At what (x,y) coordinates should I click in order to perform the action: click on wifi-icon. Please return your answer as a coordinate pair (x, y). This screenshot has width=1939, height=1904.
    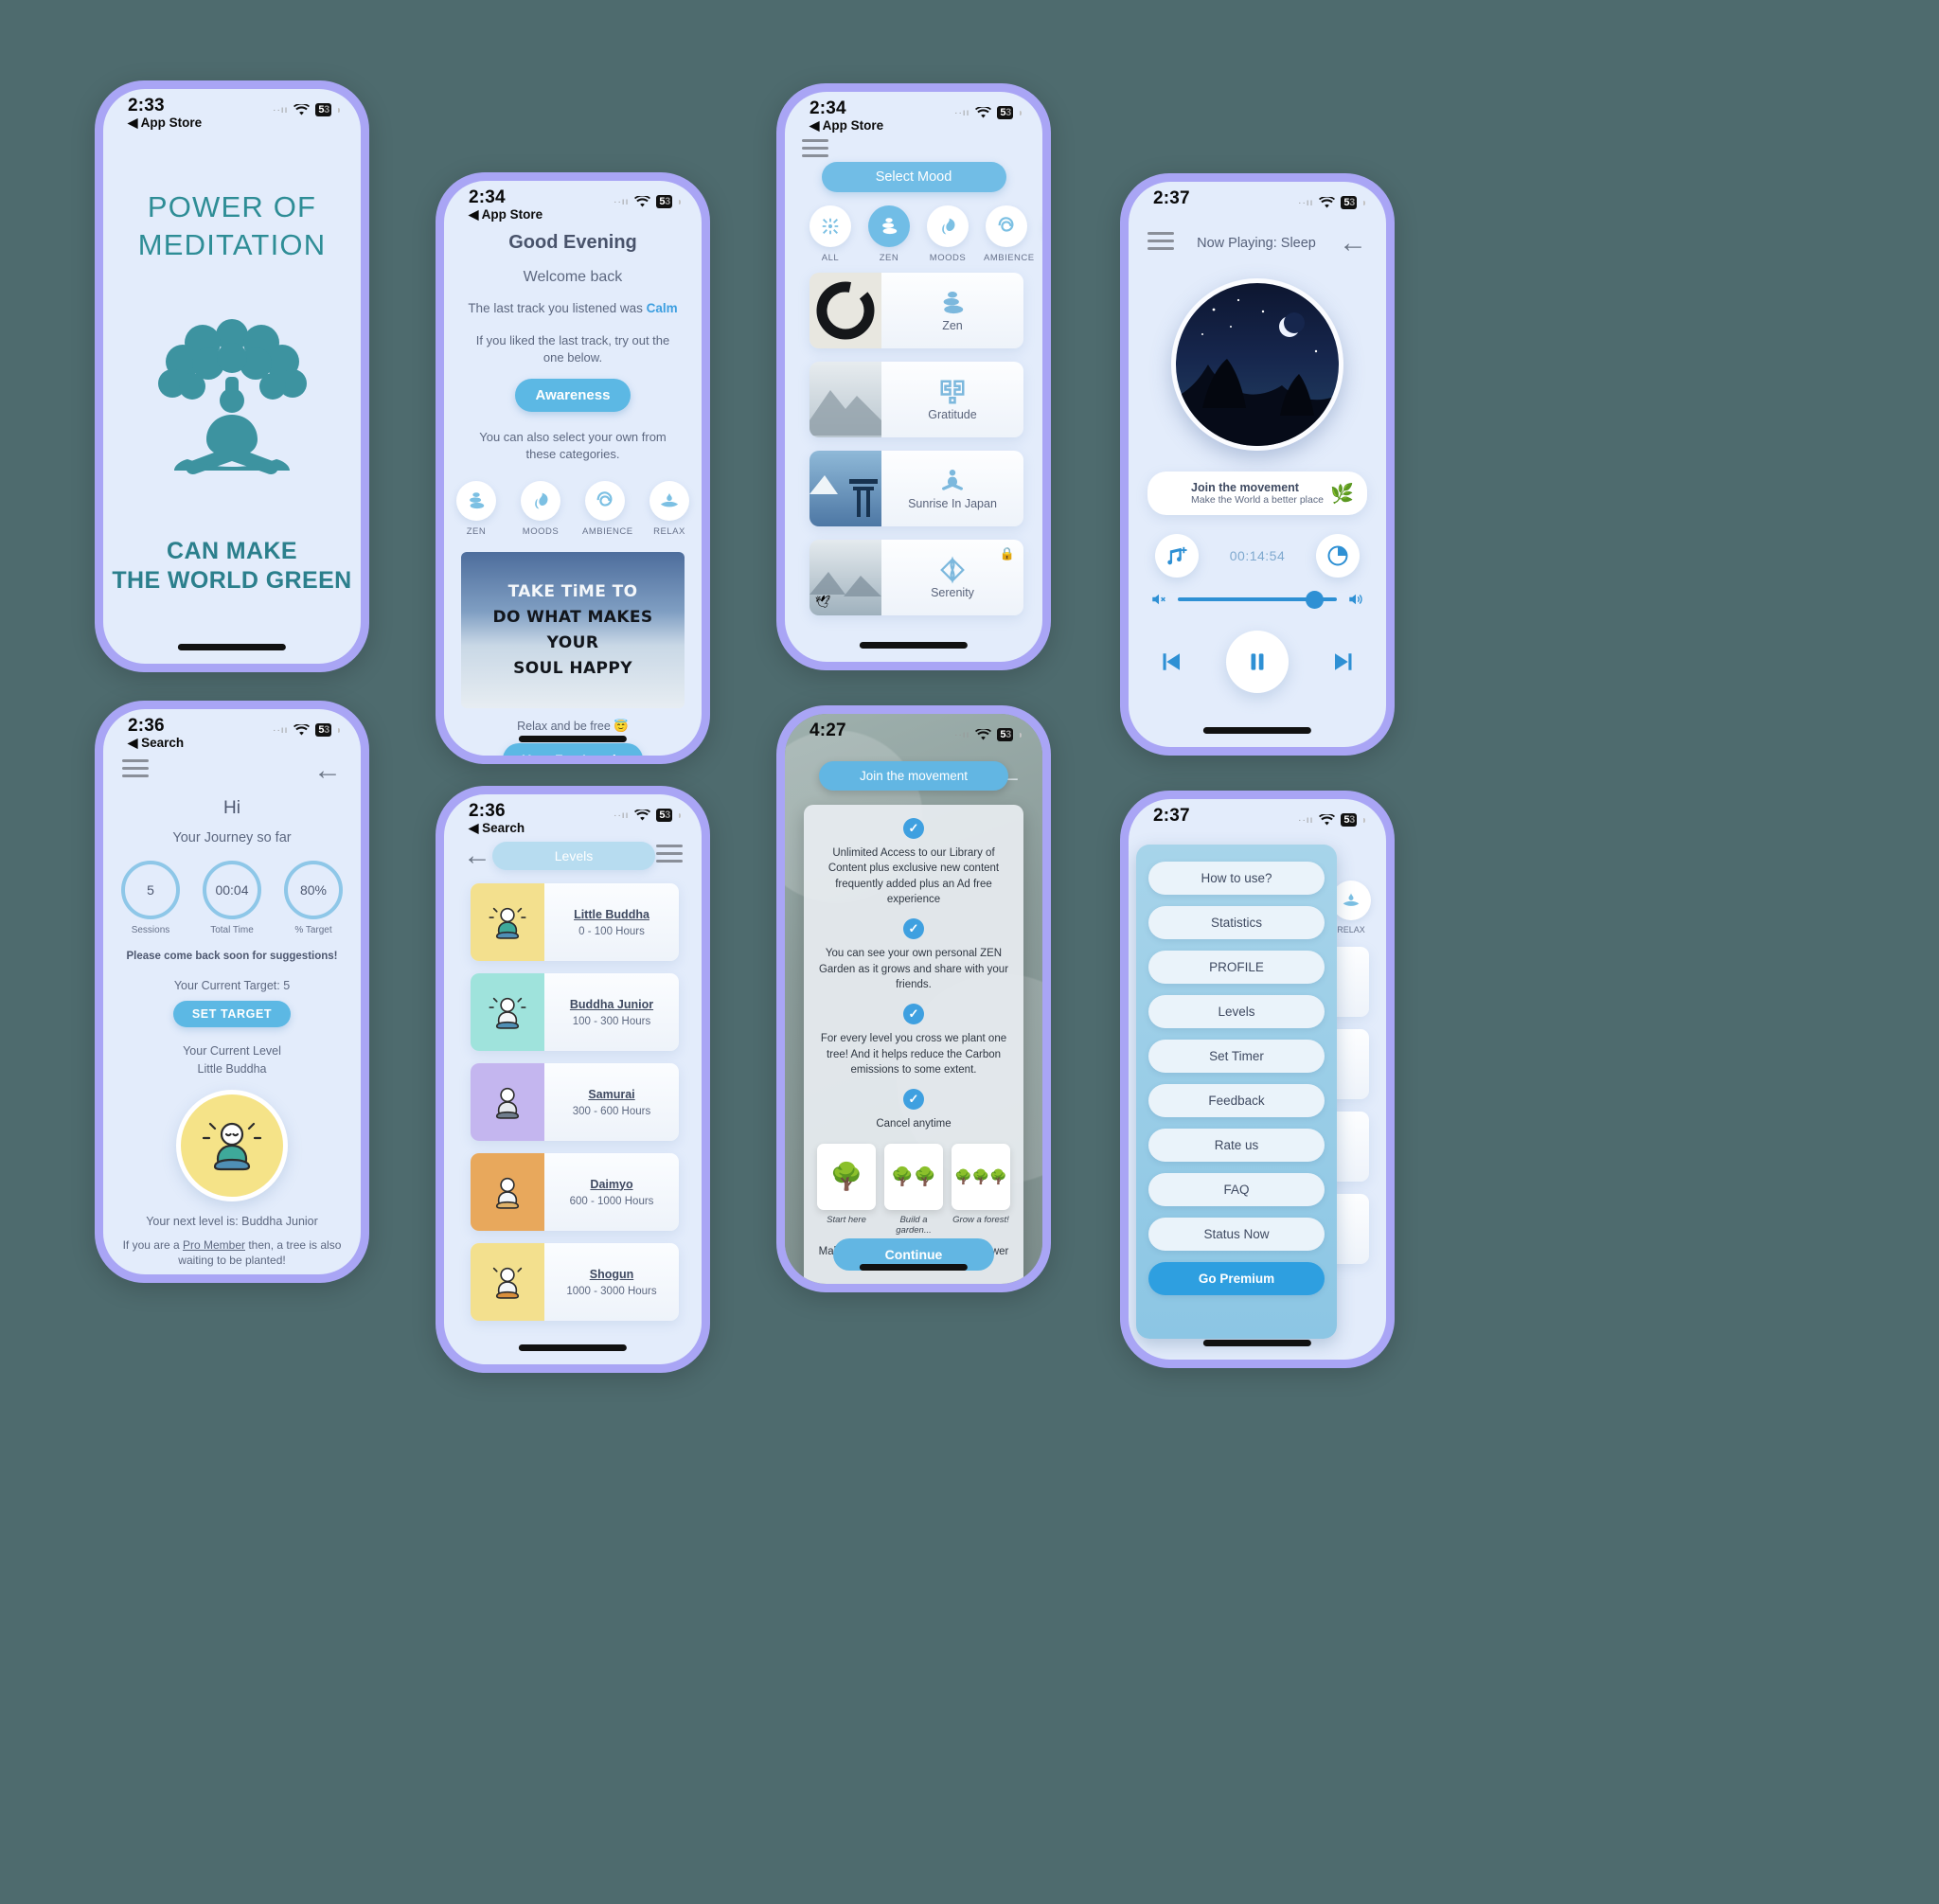
    Looking at the image, I should click on (983, 112).